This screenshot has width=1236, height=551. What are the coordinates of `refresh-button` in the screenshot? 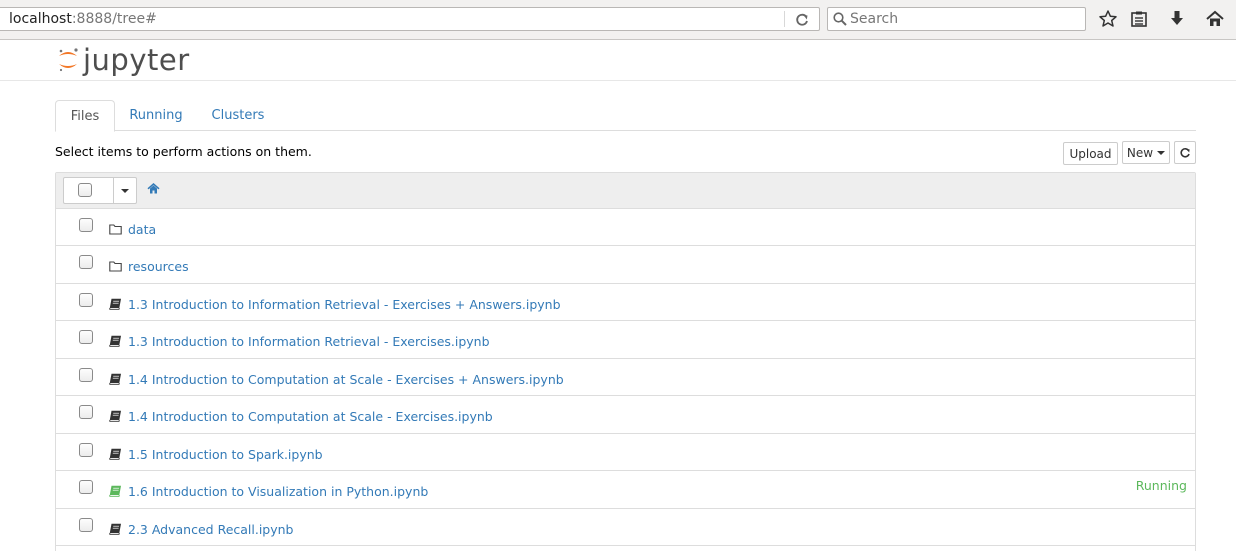 It's located at (1185, 152).